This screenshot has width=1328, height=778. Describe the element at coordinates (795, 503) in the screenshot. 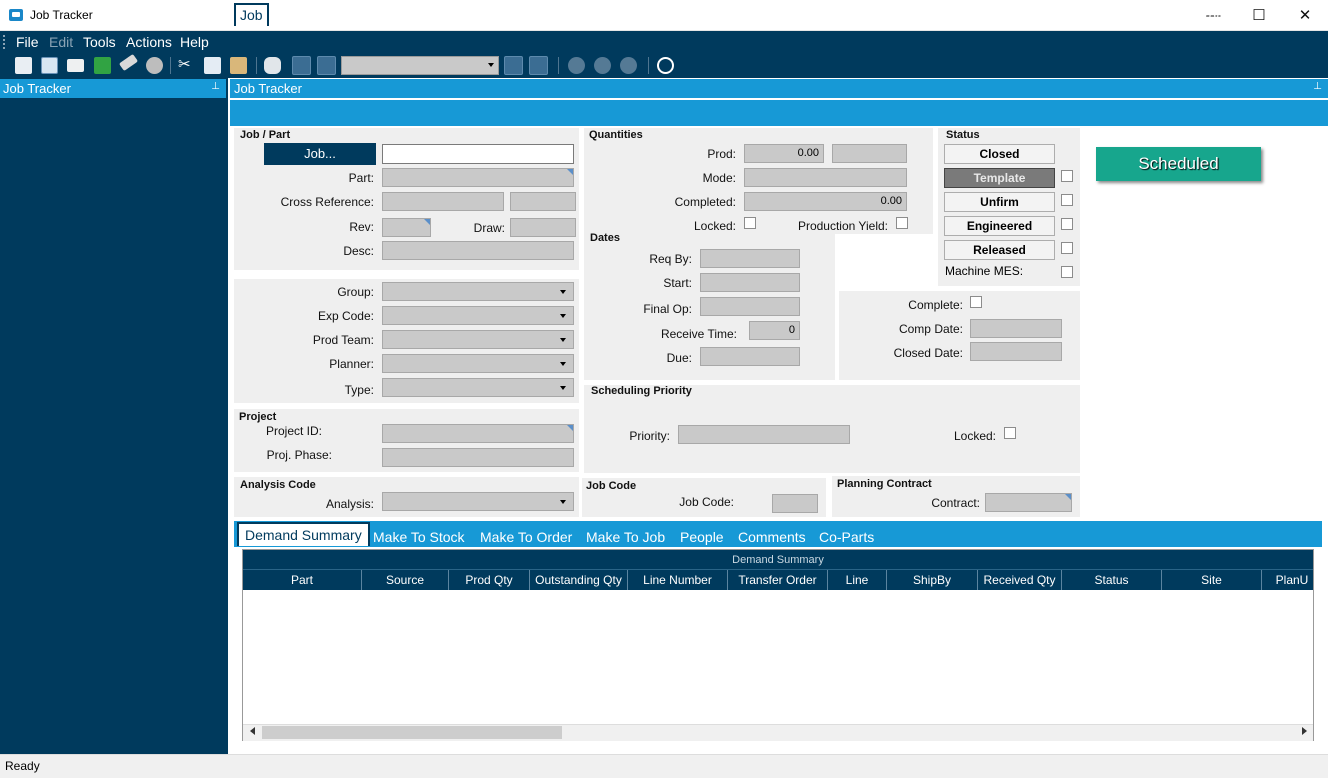

I see `job-code-field` at that location.